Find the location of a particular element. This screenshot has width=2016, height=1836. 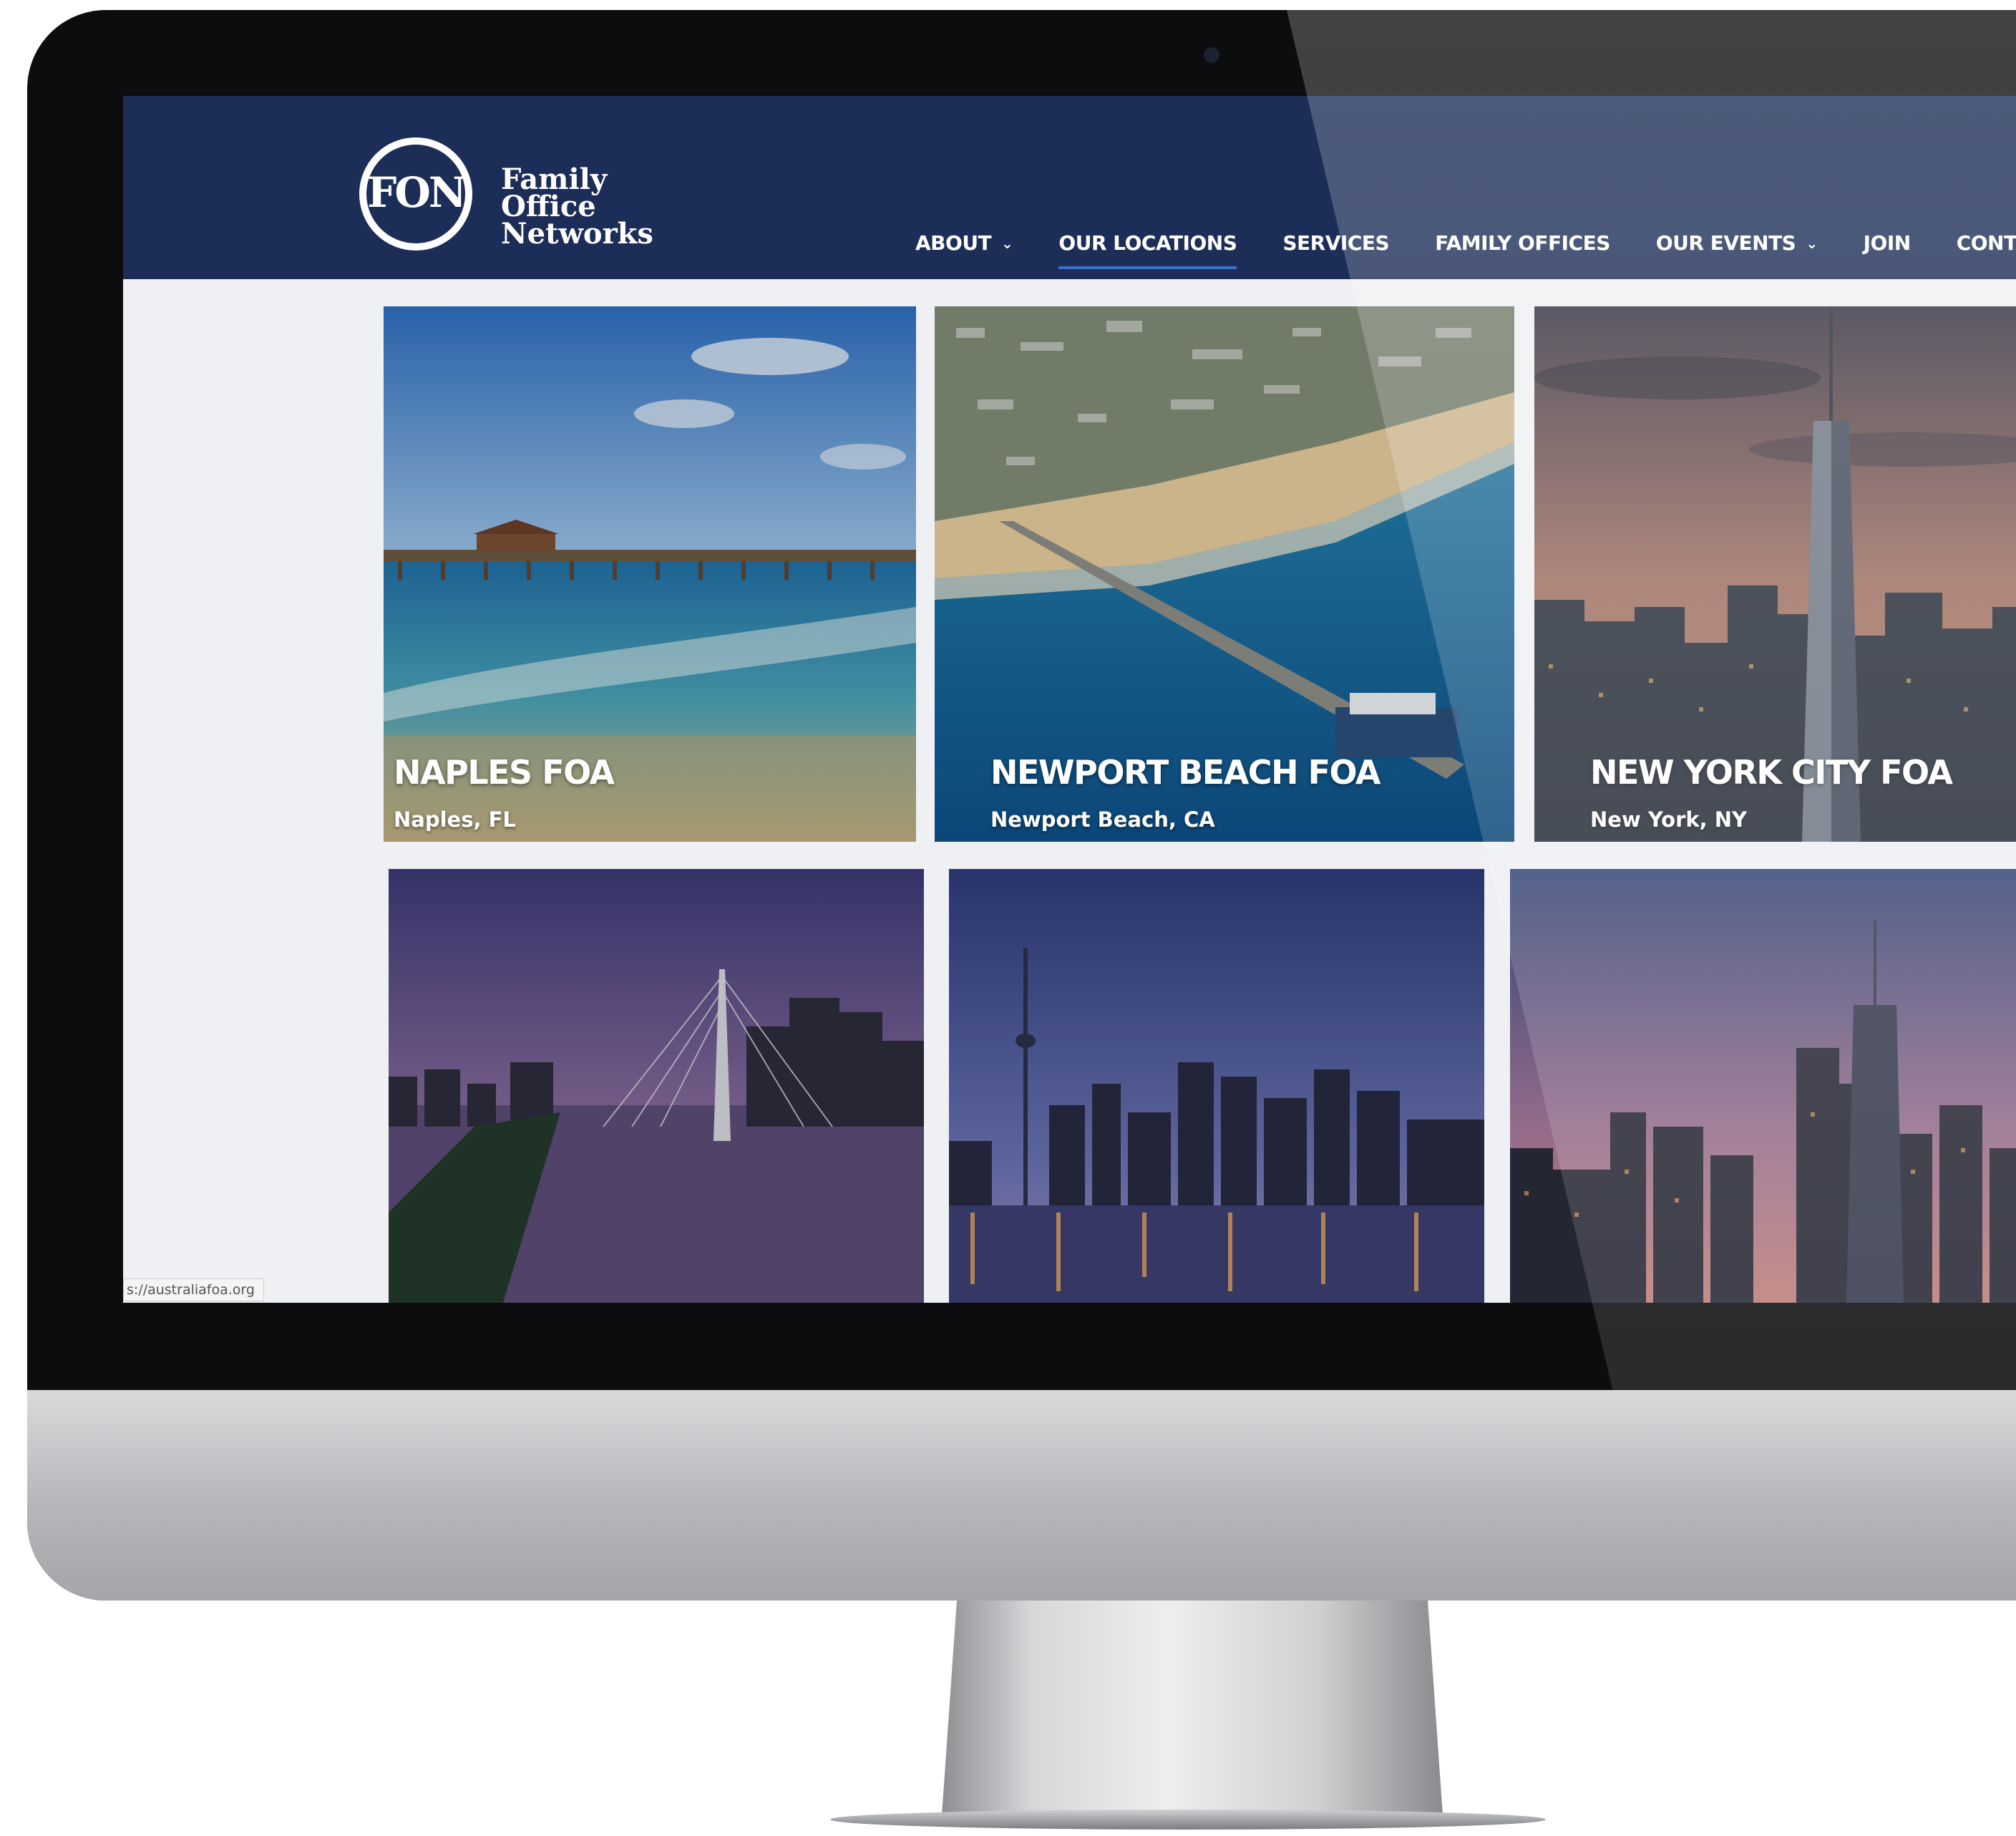

location-subtitle: Newport Beach, CA is located at coordinates (1102, 819).